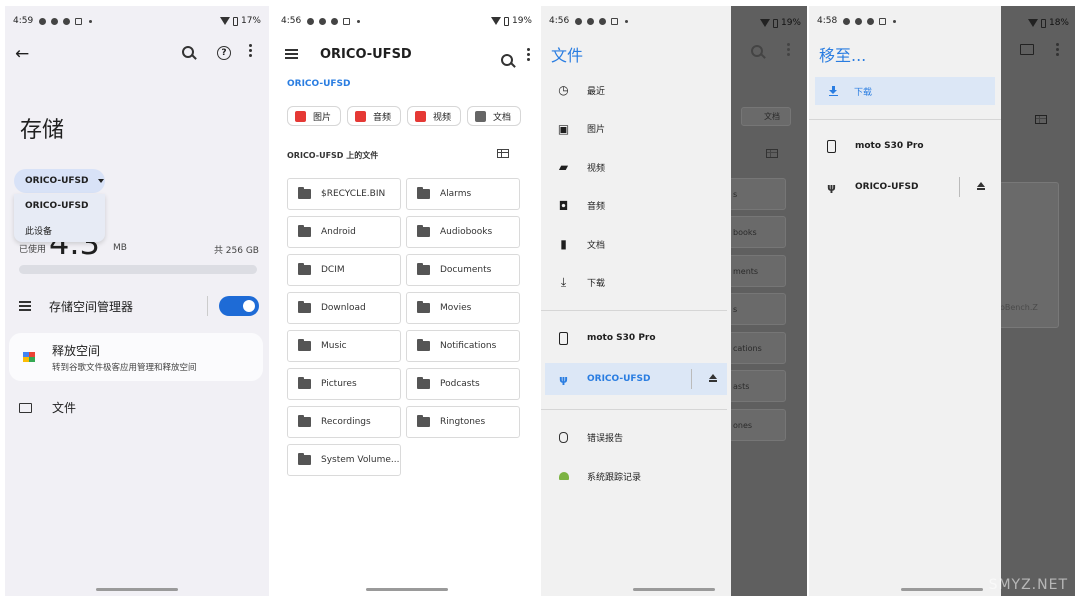  Describe the element at coordinates (136, 357) in the screenshot. I see `free-up-space-card: 释放空间 转到谷歌文件极客应用管理和释放空间` at that location.